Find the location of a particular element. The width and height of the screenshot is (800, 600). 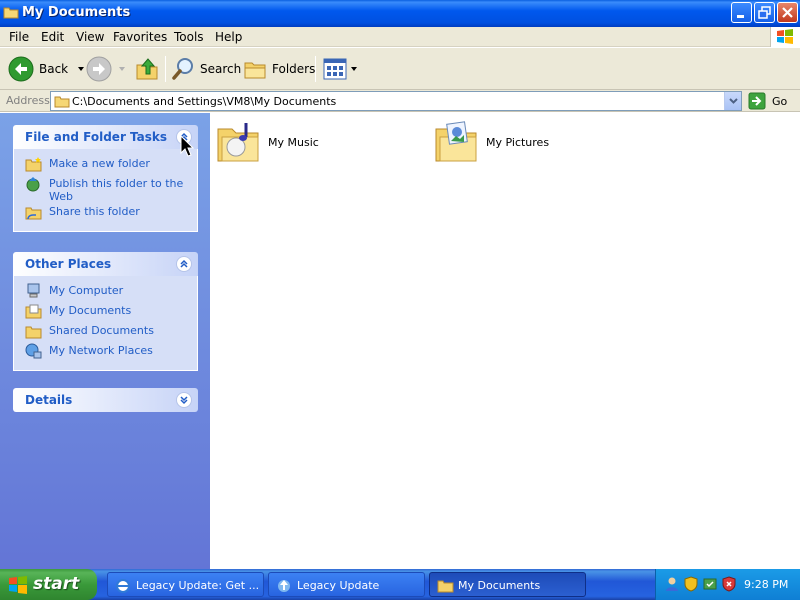

folders-button: Folders is located at coordinates (279, 69).